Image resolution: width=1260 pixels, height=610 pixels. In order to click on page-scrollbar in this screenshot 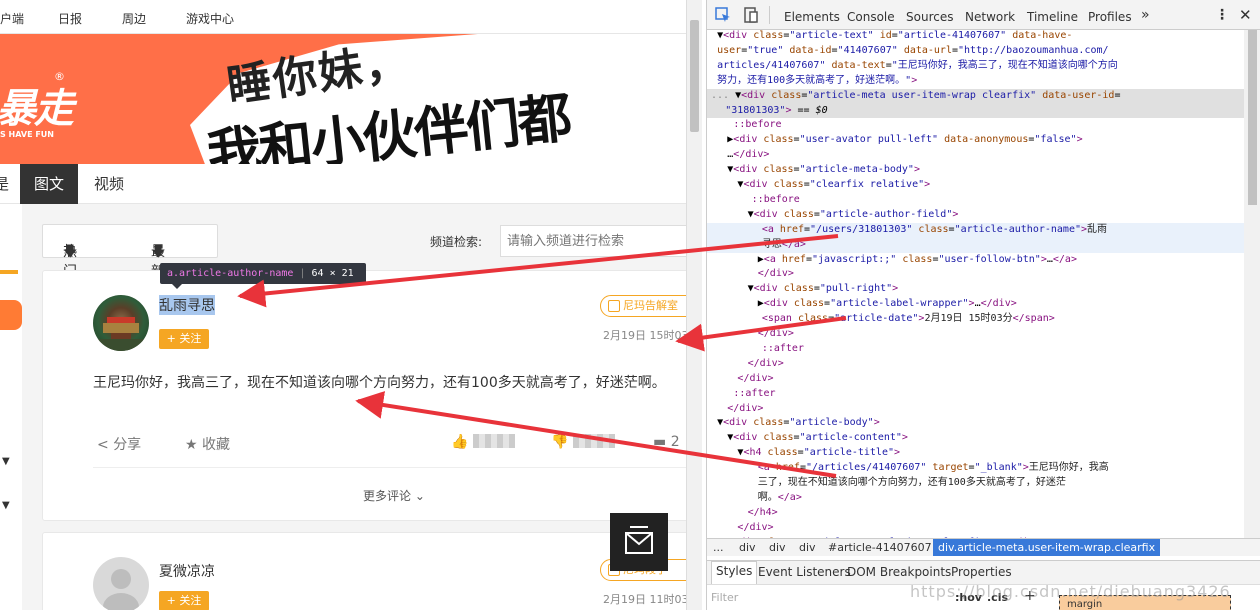, I will do `click(694, 305)`.